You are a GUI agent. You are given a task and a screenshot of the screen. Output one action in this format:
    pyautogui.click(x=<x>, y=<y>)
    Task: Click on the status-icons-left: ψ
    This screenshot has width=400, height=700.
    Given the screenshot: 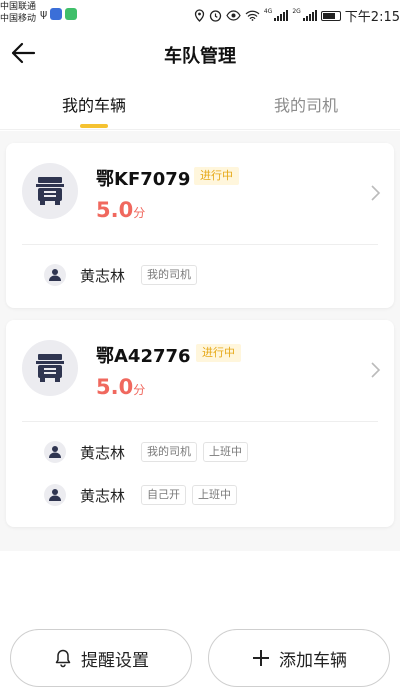 What is the action you would take?
    pyautogui.click(x=59, y=13)
    